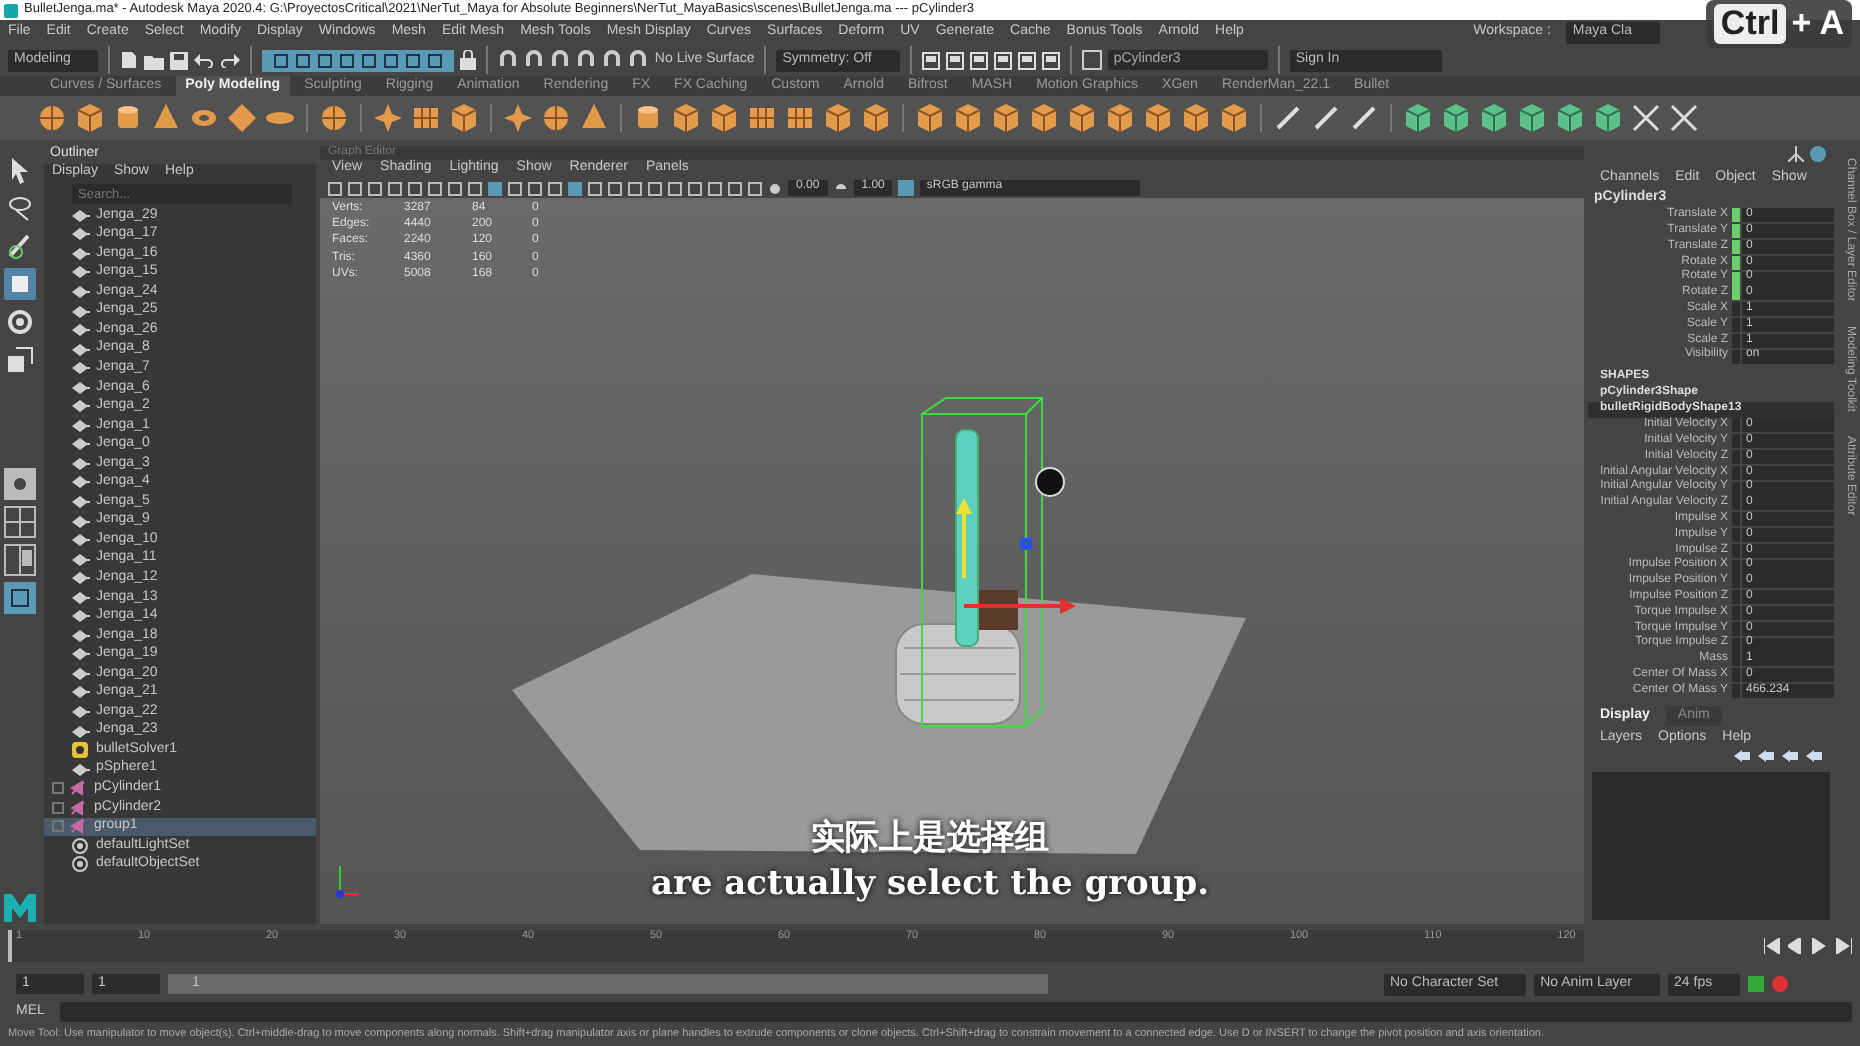 The width and height of the screenshot is (1860, 1046). Describe the element at coordinates (20, 522) in the screenshot. I see `four-view-icon` at that location.